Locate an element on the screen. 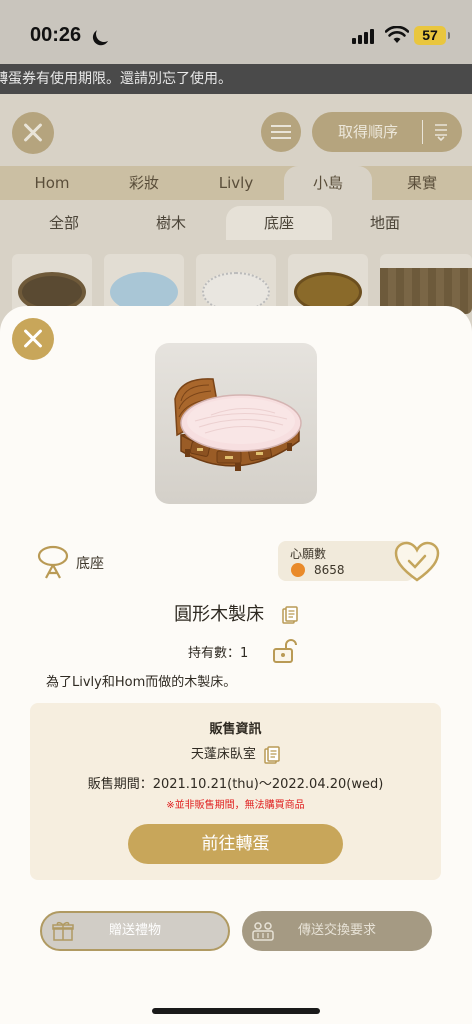 This screenshot has height=1024, width=472. owned-count: 持有數：1 is located at coordinates (218, 653).